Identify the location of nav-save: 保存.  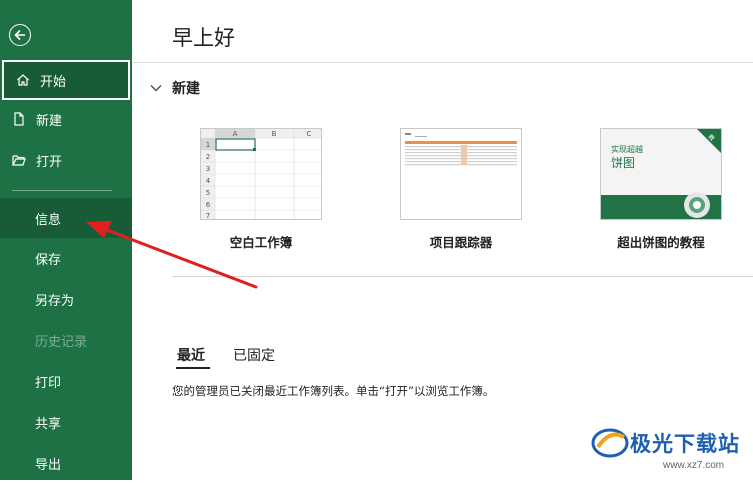
(66, 258).